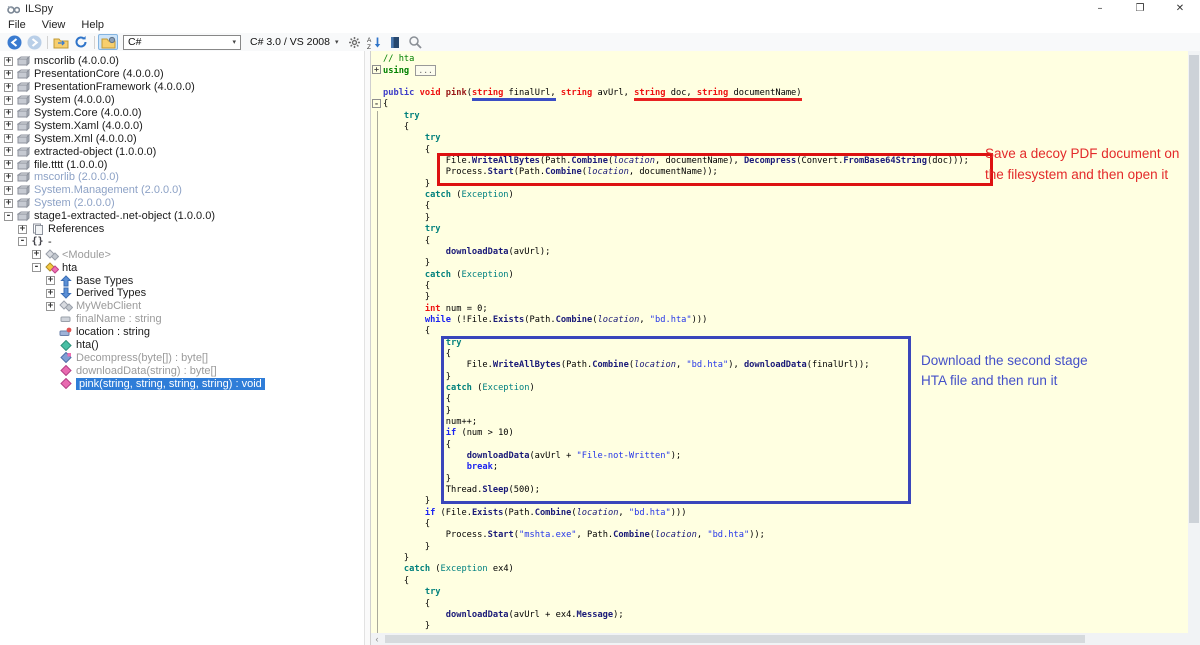 This screenshot has height=645, width=1200. Describe the element at coordinates (182, 113) in the screenshot. I see `tree-item: + System.Core (4.0.0.0)` at that location.